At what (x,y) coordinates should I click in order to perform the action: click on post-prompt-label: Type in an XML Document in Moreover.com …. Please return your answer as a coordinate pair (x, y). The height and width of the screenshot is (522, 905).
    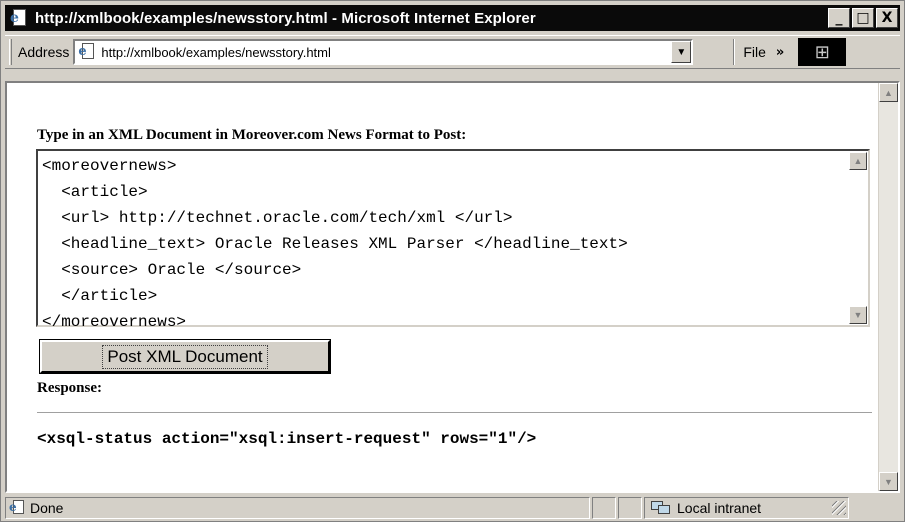
    Looking at the image, I should click on (252, 135).